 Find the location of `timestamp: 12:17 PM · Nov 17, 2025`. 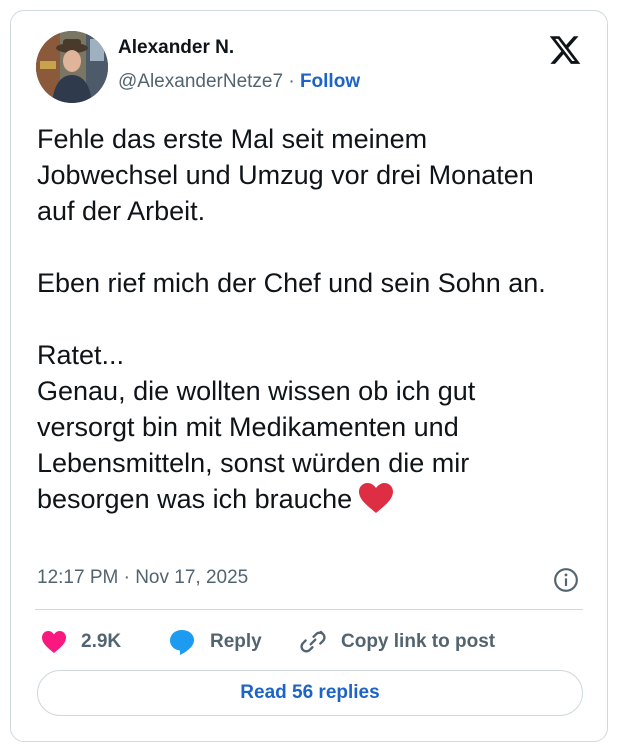

timestamp: 12:17 PM · Nov 17, 2025 is located at coordinates (142, 578).